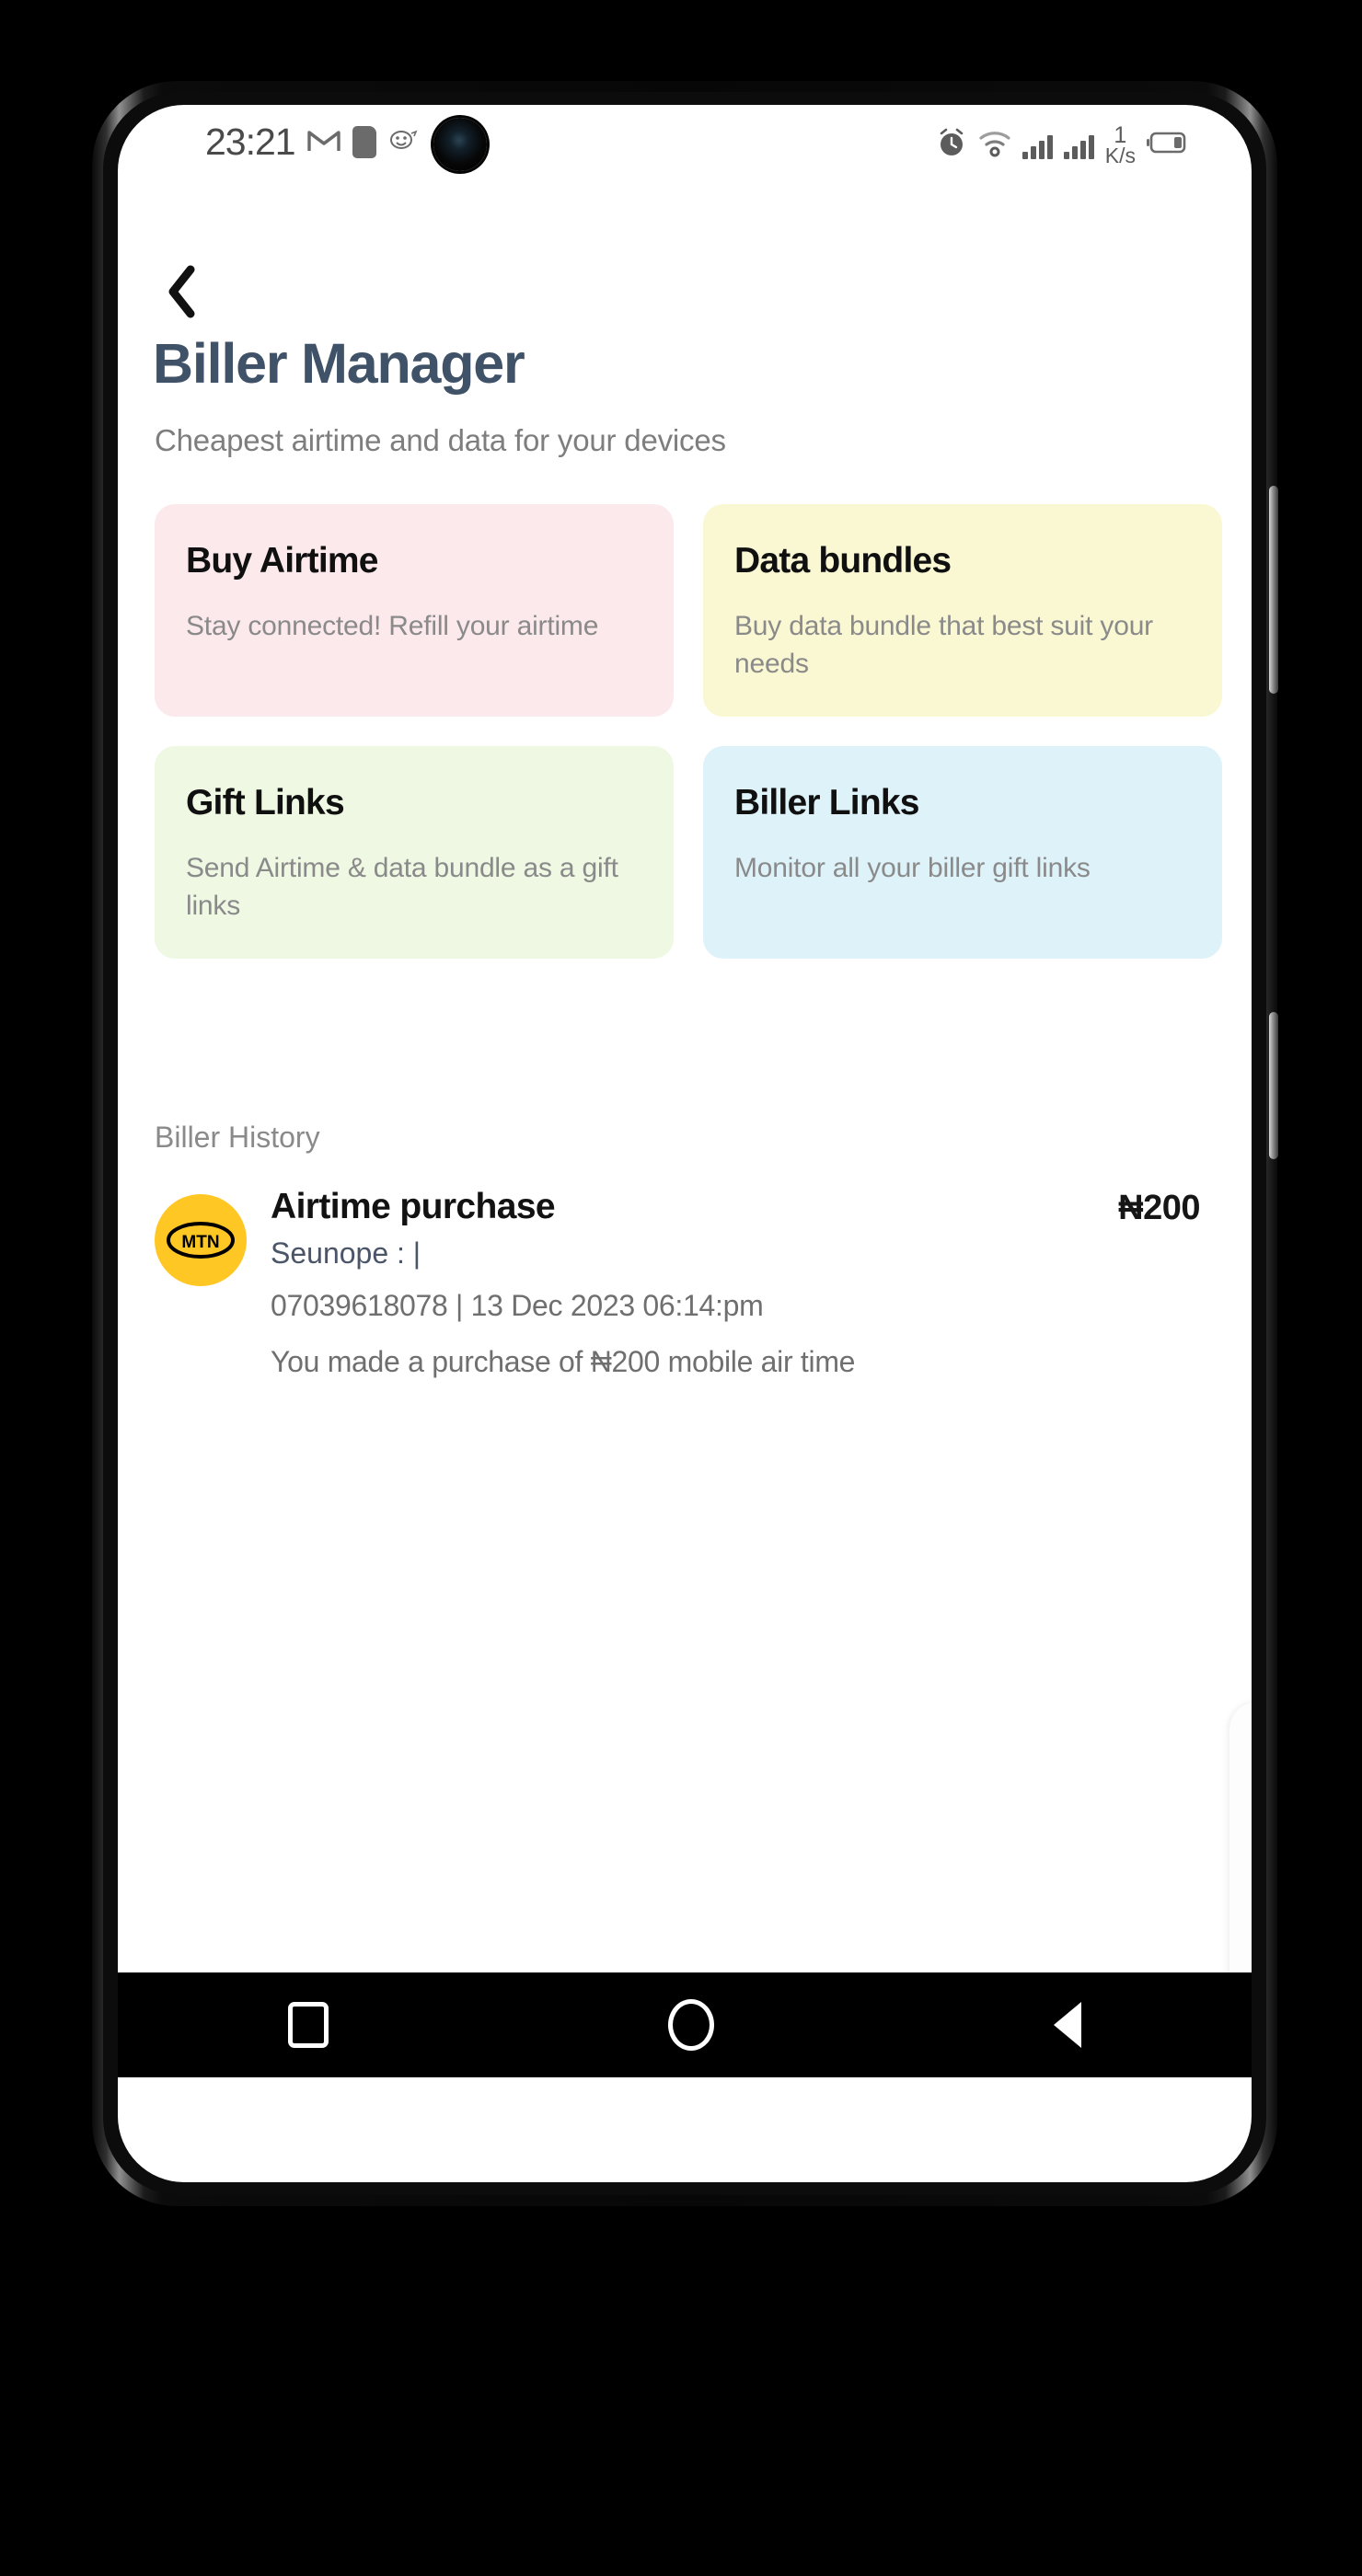  Describe the element at coordinates (952, 145) in the screenshot. I see `alarm-icon` at that location.